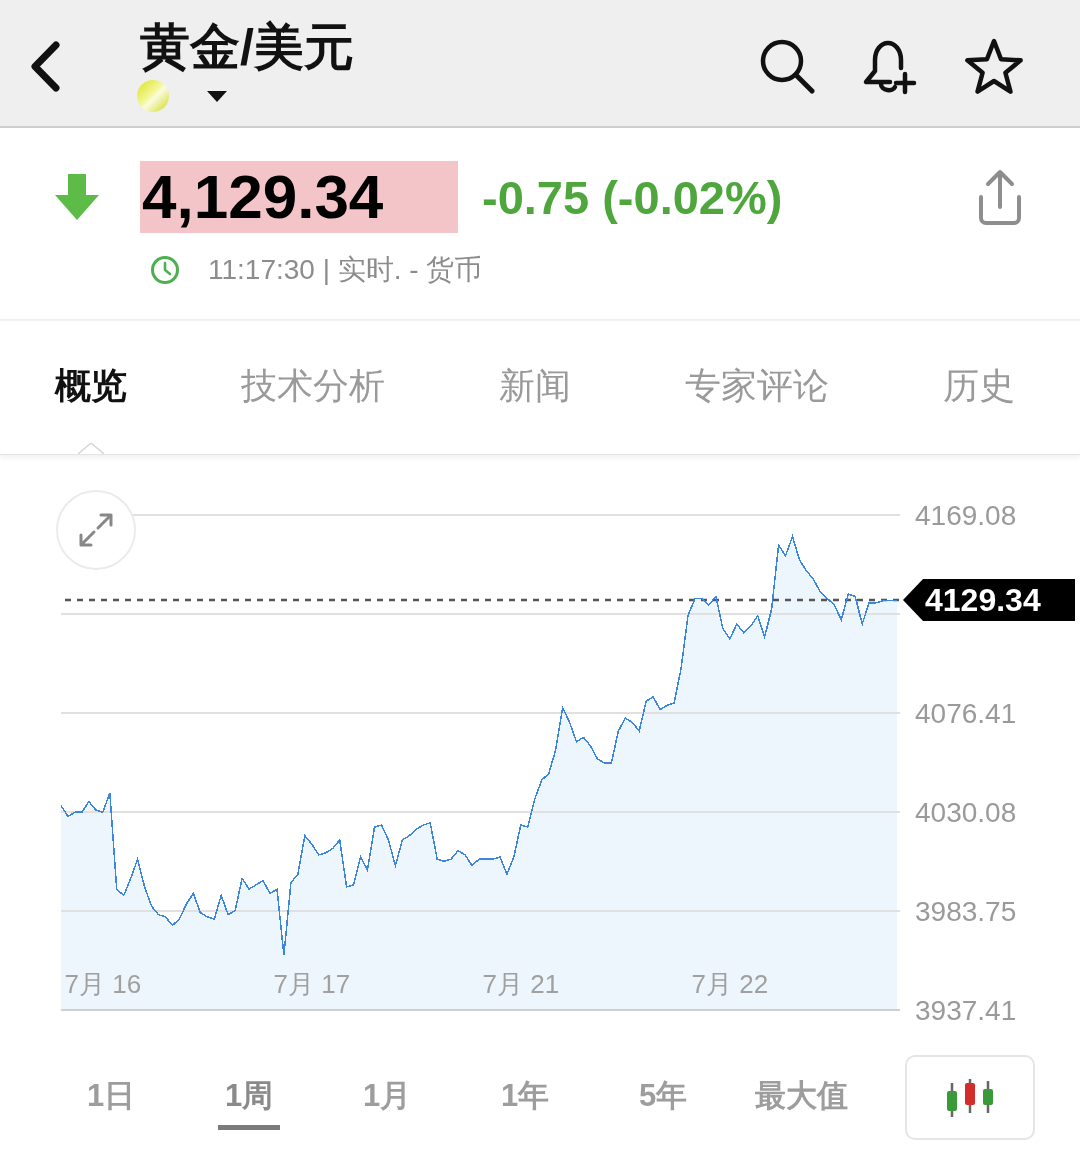 This screenshot has height=1150, width=1080. Describe the element at coordinates (247, 47) in the screenshot. I see `pair-title: 黄金/美元` at that location.